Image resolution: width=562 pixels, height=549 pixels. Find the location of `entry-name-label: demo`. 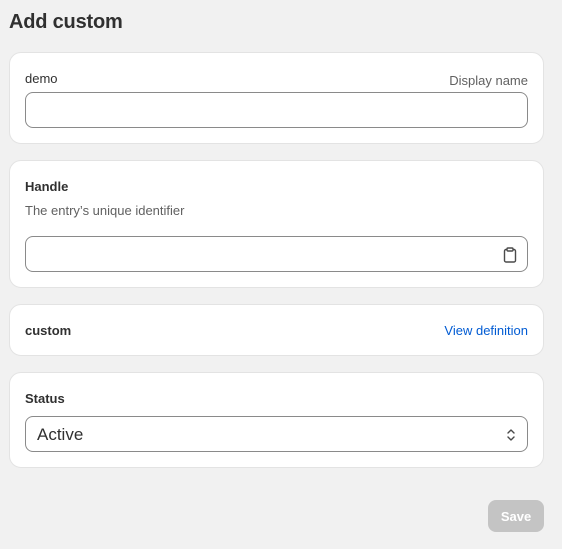

entry-name-label: demo is located at coordinates (41, 78).